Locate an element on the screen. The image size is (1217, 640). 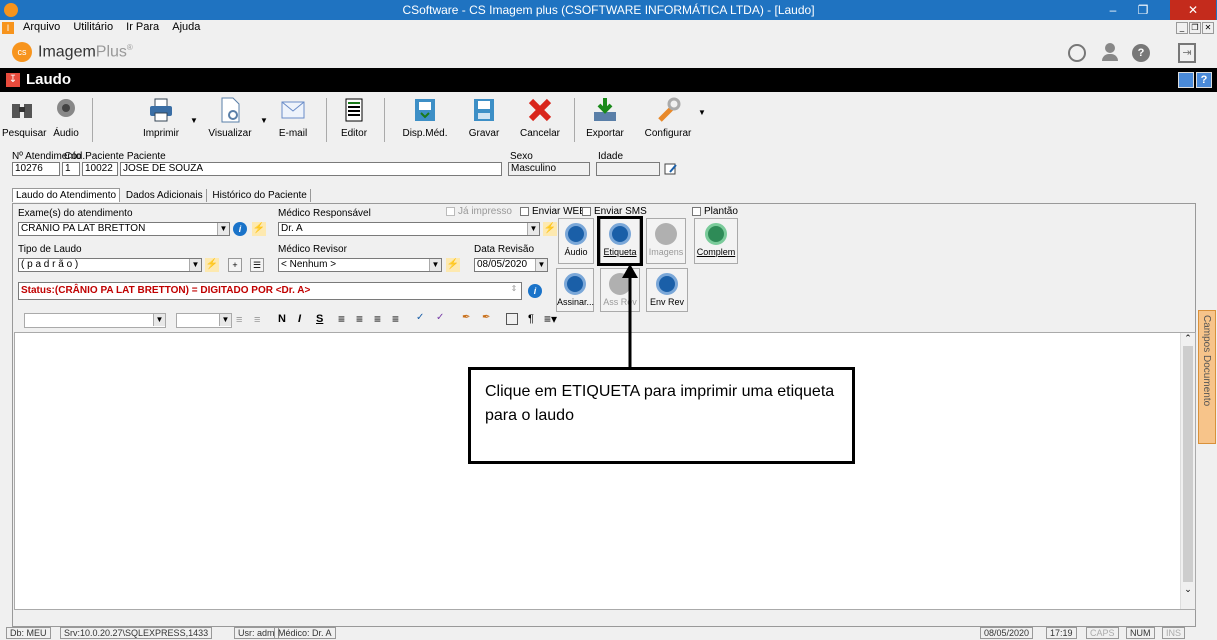
mdi-close-button: ✕ is located at coordinates (1208, 28).